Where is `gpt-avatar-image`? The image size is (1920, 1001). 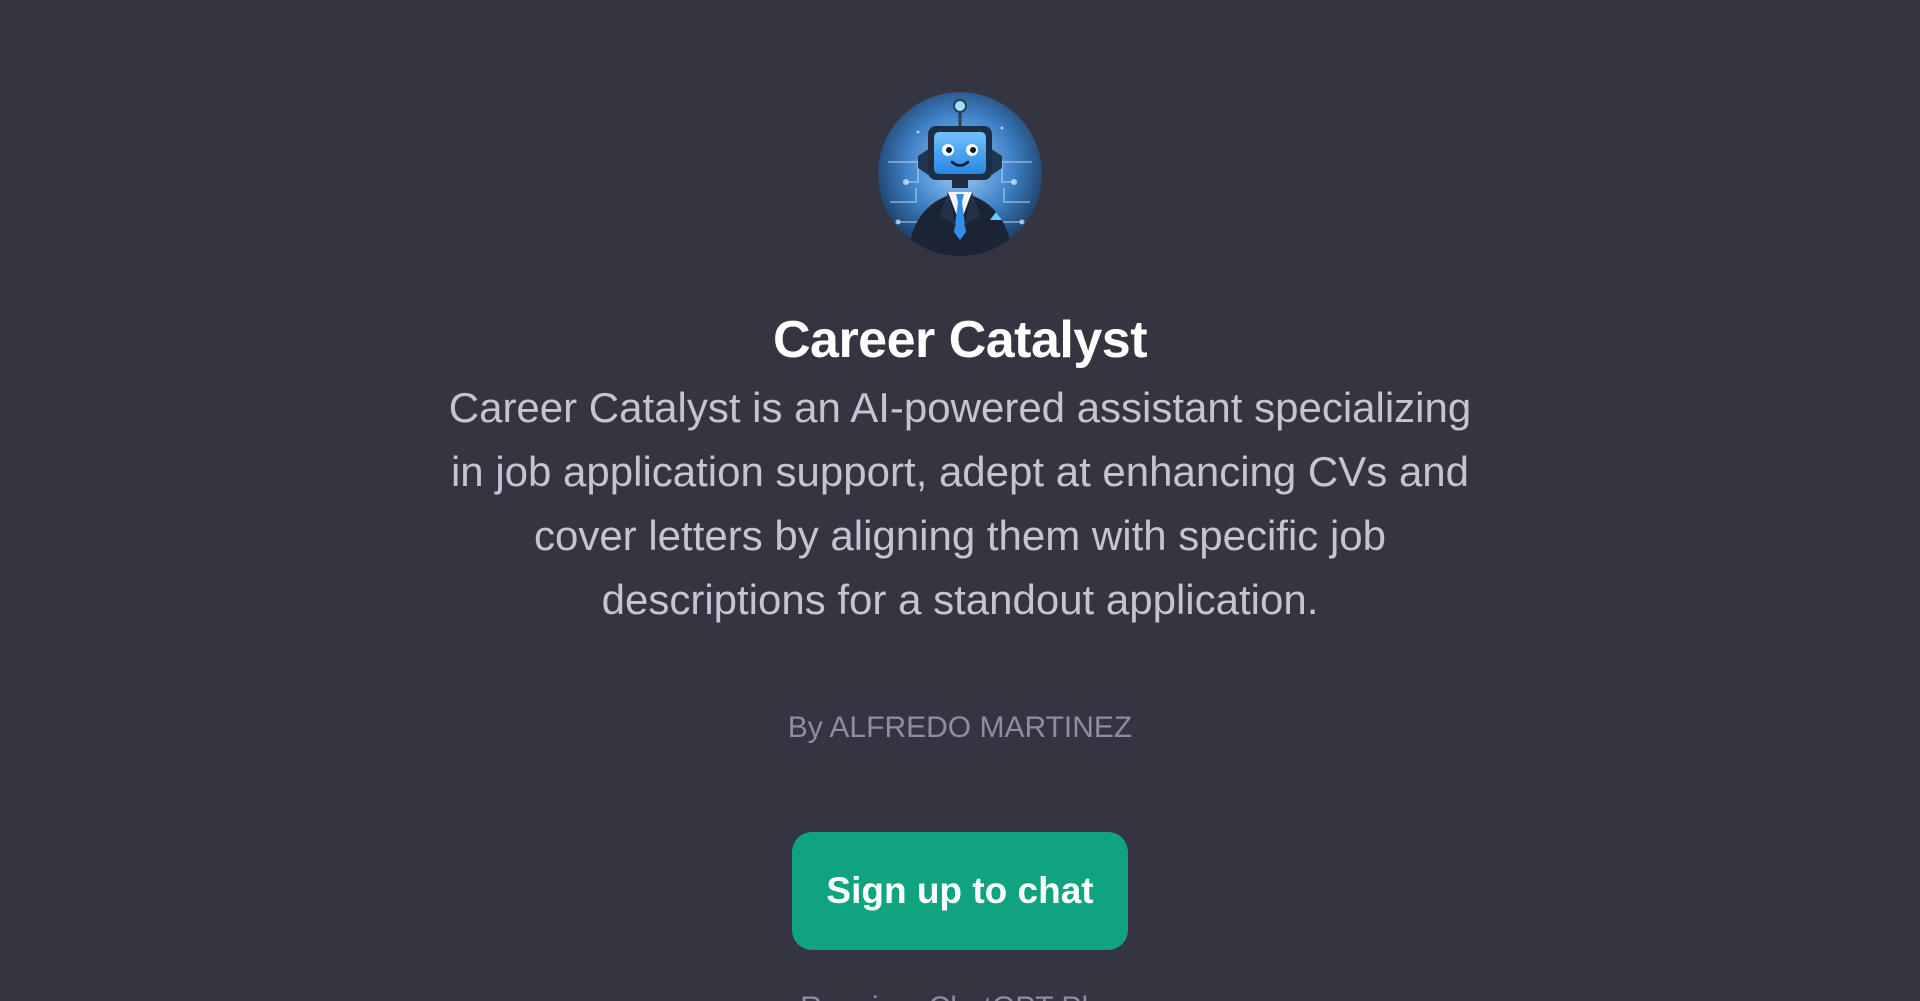 gpt-avatar-image is located at coordinates (960, 174).